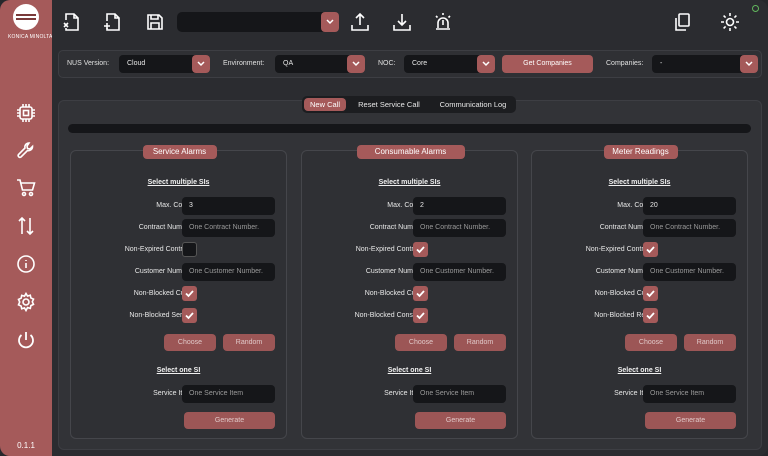 The image size is (768, 456). Describe the element at coordinates (360, 22) in the screenshot. I see `upload-icon` at that location.